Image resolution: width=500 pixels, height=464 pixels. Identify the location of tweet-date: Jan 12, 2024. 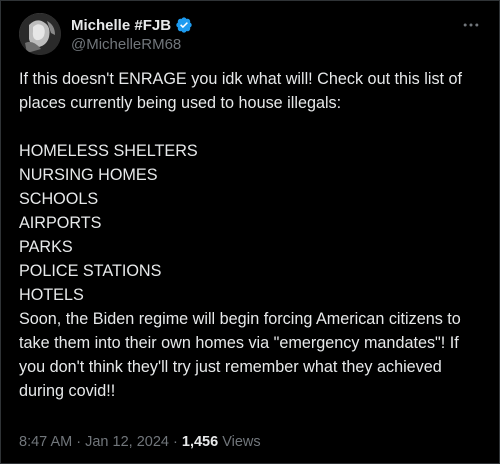
(127, 442).